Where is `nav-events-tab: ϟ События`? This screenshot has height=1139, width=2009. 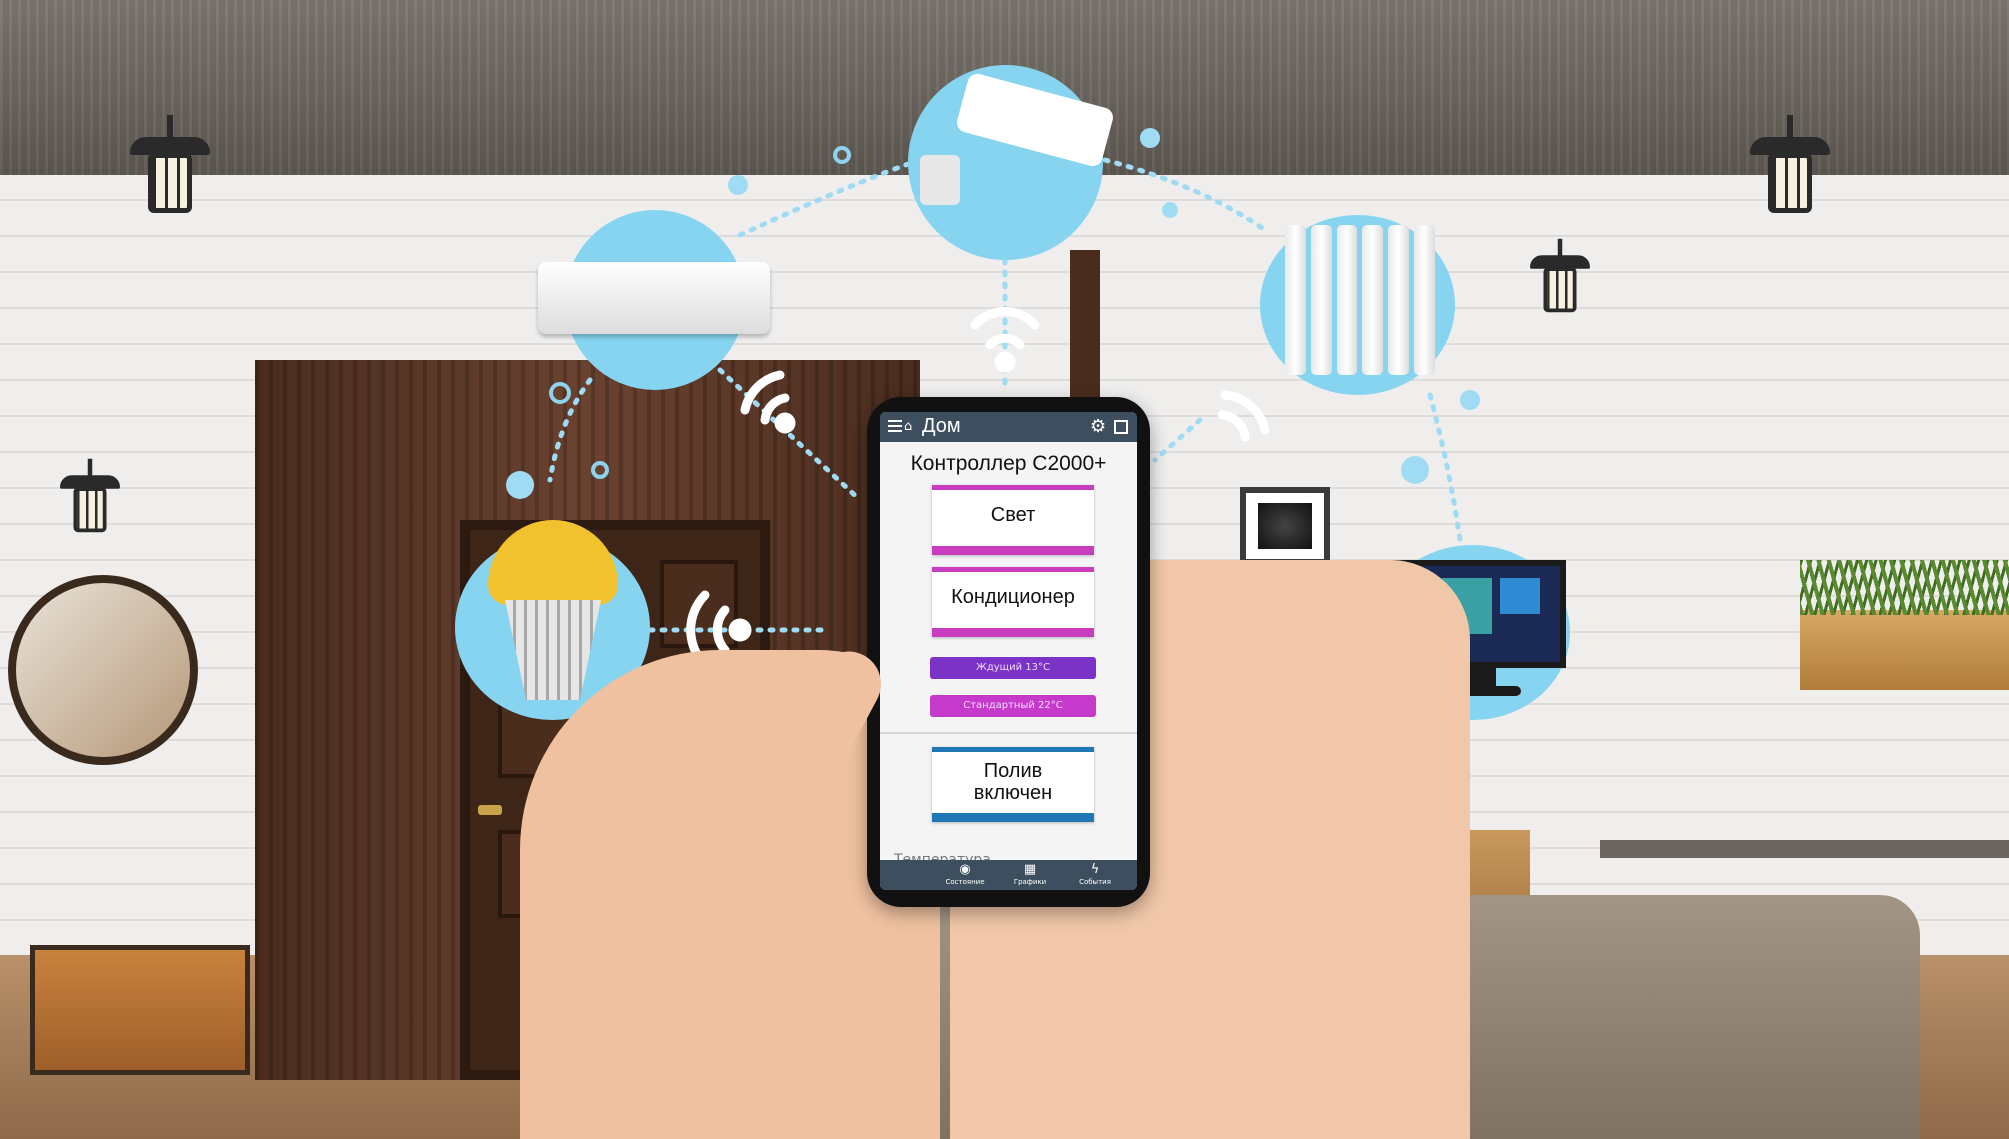
nav-events-tab: ϟ События is located at coordinates (1095, 874).